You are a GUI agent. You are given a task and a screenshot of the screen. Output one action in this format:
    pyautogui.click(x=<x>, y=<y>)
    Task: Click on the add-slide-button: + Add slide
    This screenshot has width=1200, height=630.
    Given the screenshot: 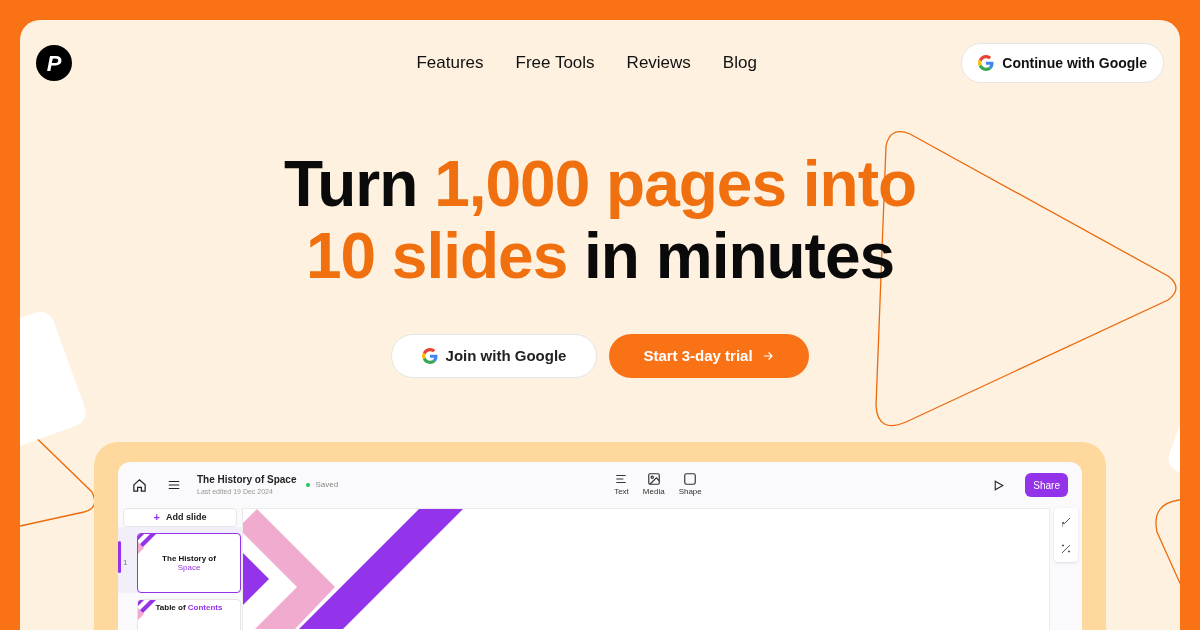 What is the action you would take?
    pyautogui.click(x=180, y=517)
    